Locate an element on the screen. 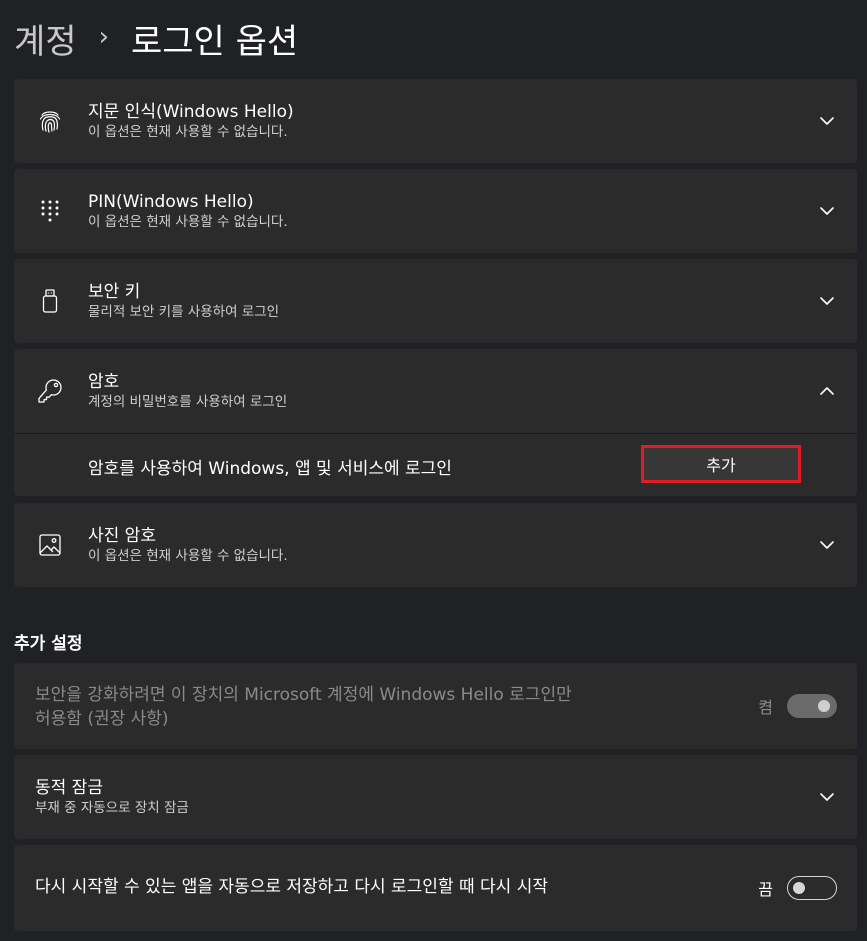  dynamic-lock-title: 동적 잠금 is located at coordinates (69, 788).